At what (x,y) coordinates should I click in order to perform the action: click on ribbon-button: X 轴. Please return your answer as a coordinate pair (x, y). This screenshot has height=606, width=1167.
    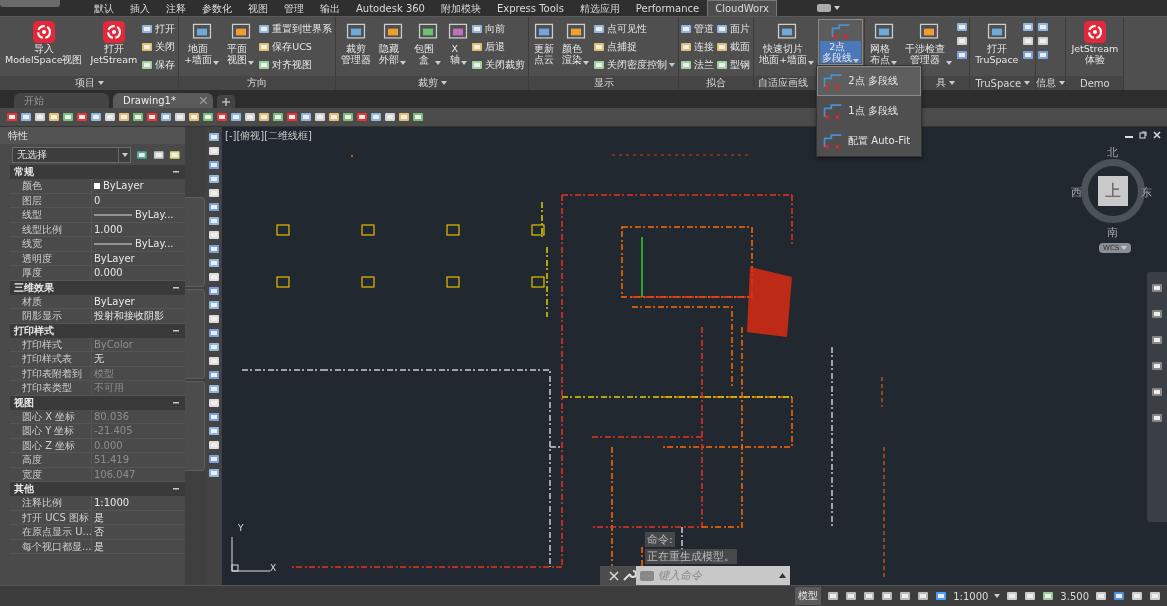
    Looking at the image, I should click on (458, 43).